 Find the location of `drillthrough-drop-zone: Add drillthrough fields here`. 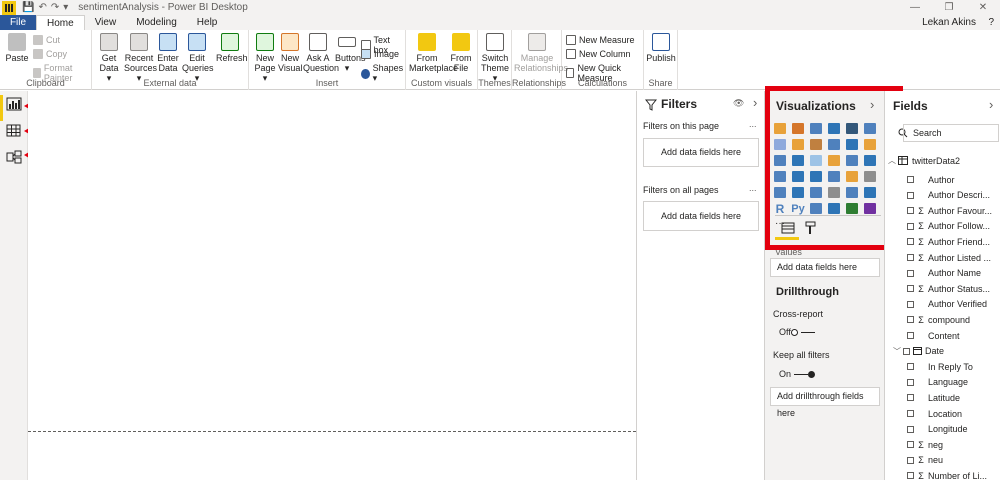

drillthrough-drop-zone: Add drillthrough fields here is located at coordinates (825, 402).